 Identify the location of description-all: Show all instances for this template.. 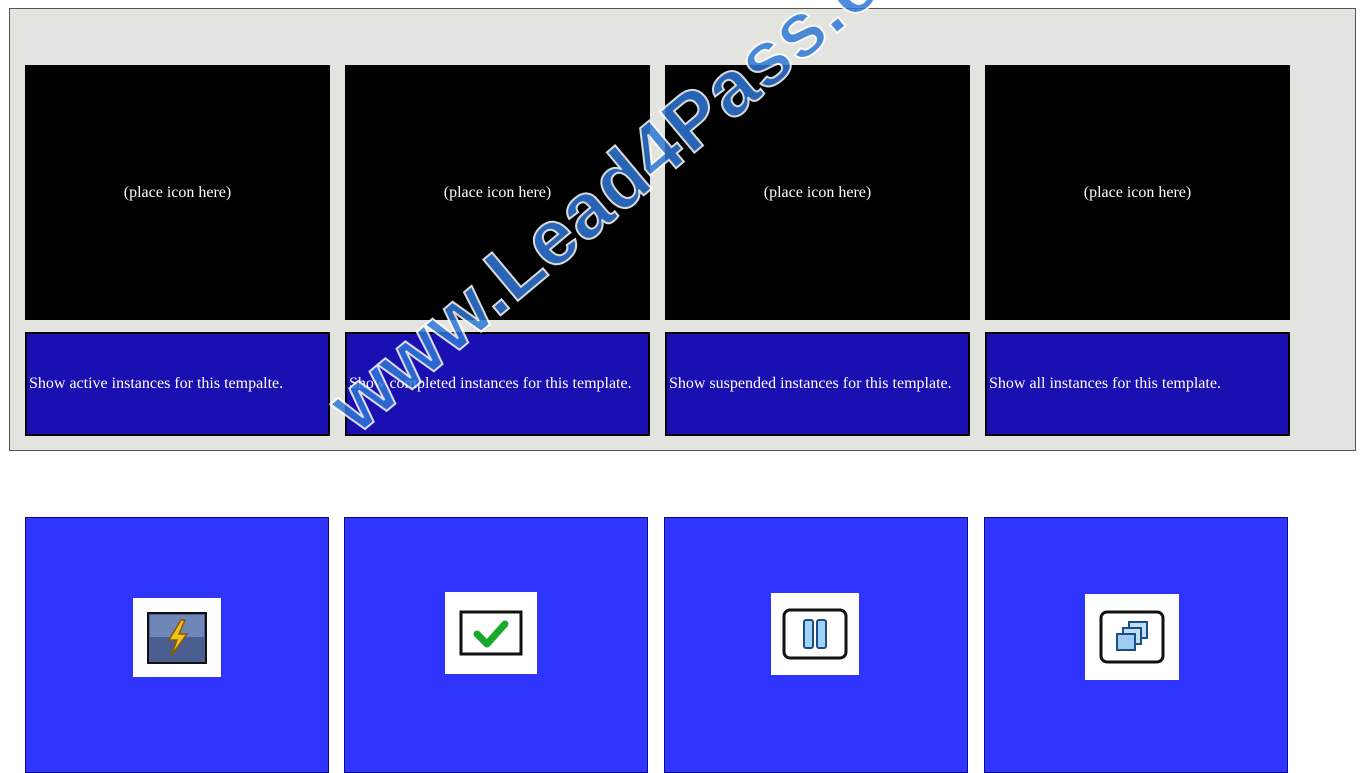
(1137, 384).